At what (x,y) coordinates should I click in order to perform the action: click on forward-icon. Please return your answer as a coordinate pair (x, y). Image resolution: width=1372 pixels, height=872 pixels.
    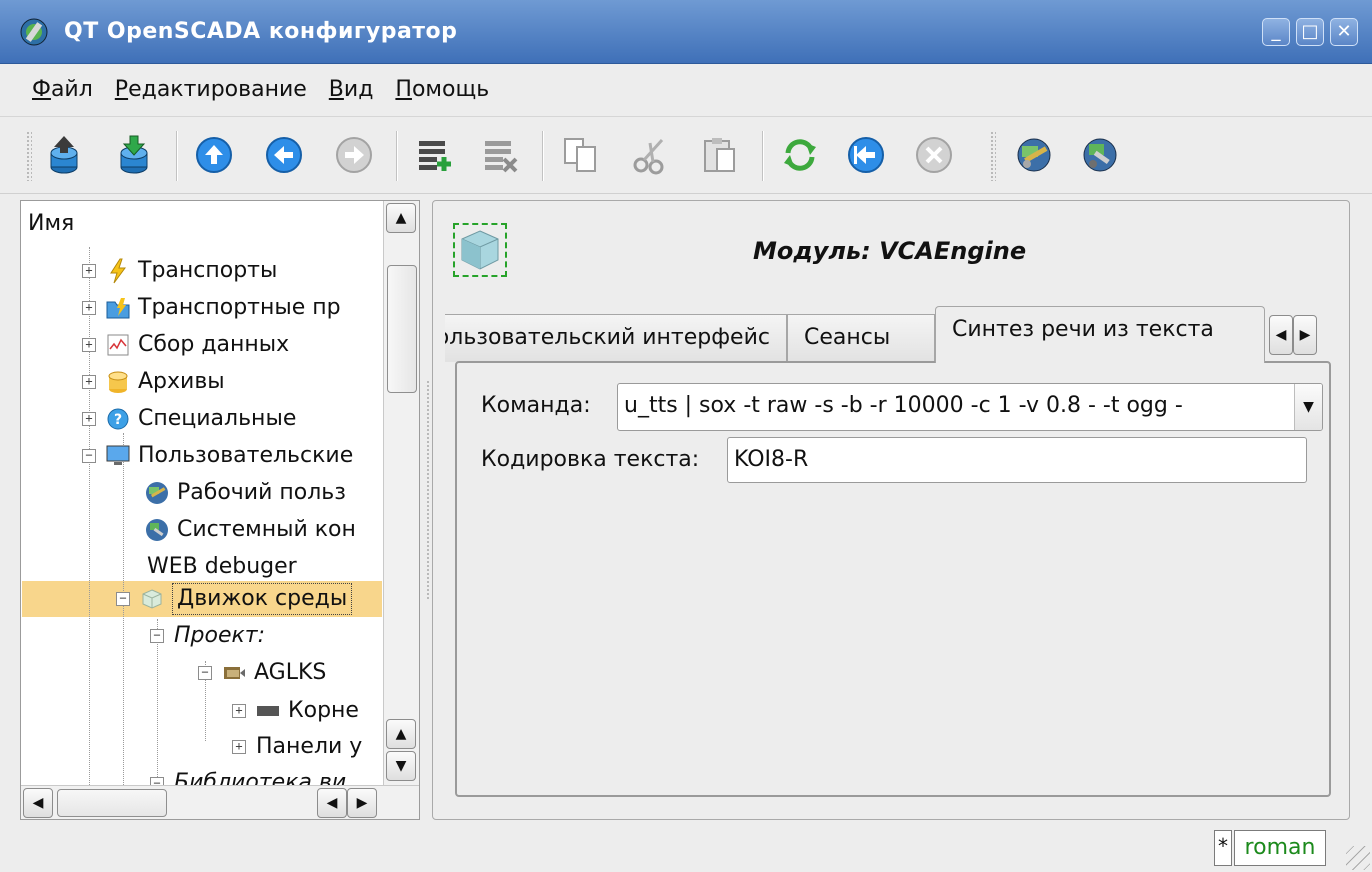
    Looking at the image, I should click on (354, 155).